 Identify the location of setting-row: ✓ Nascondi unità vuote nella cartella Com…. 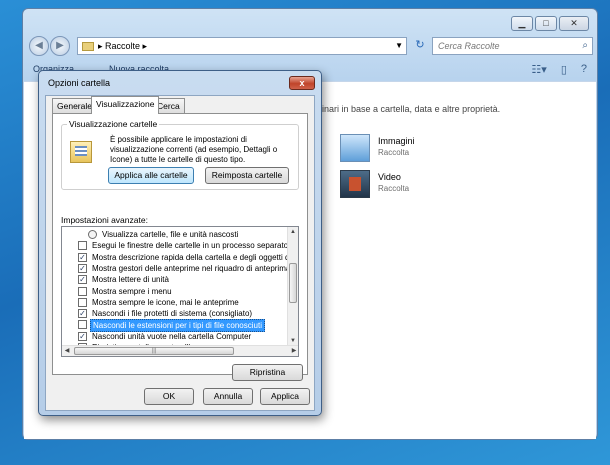
(175, 336).